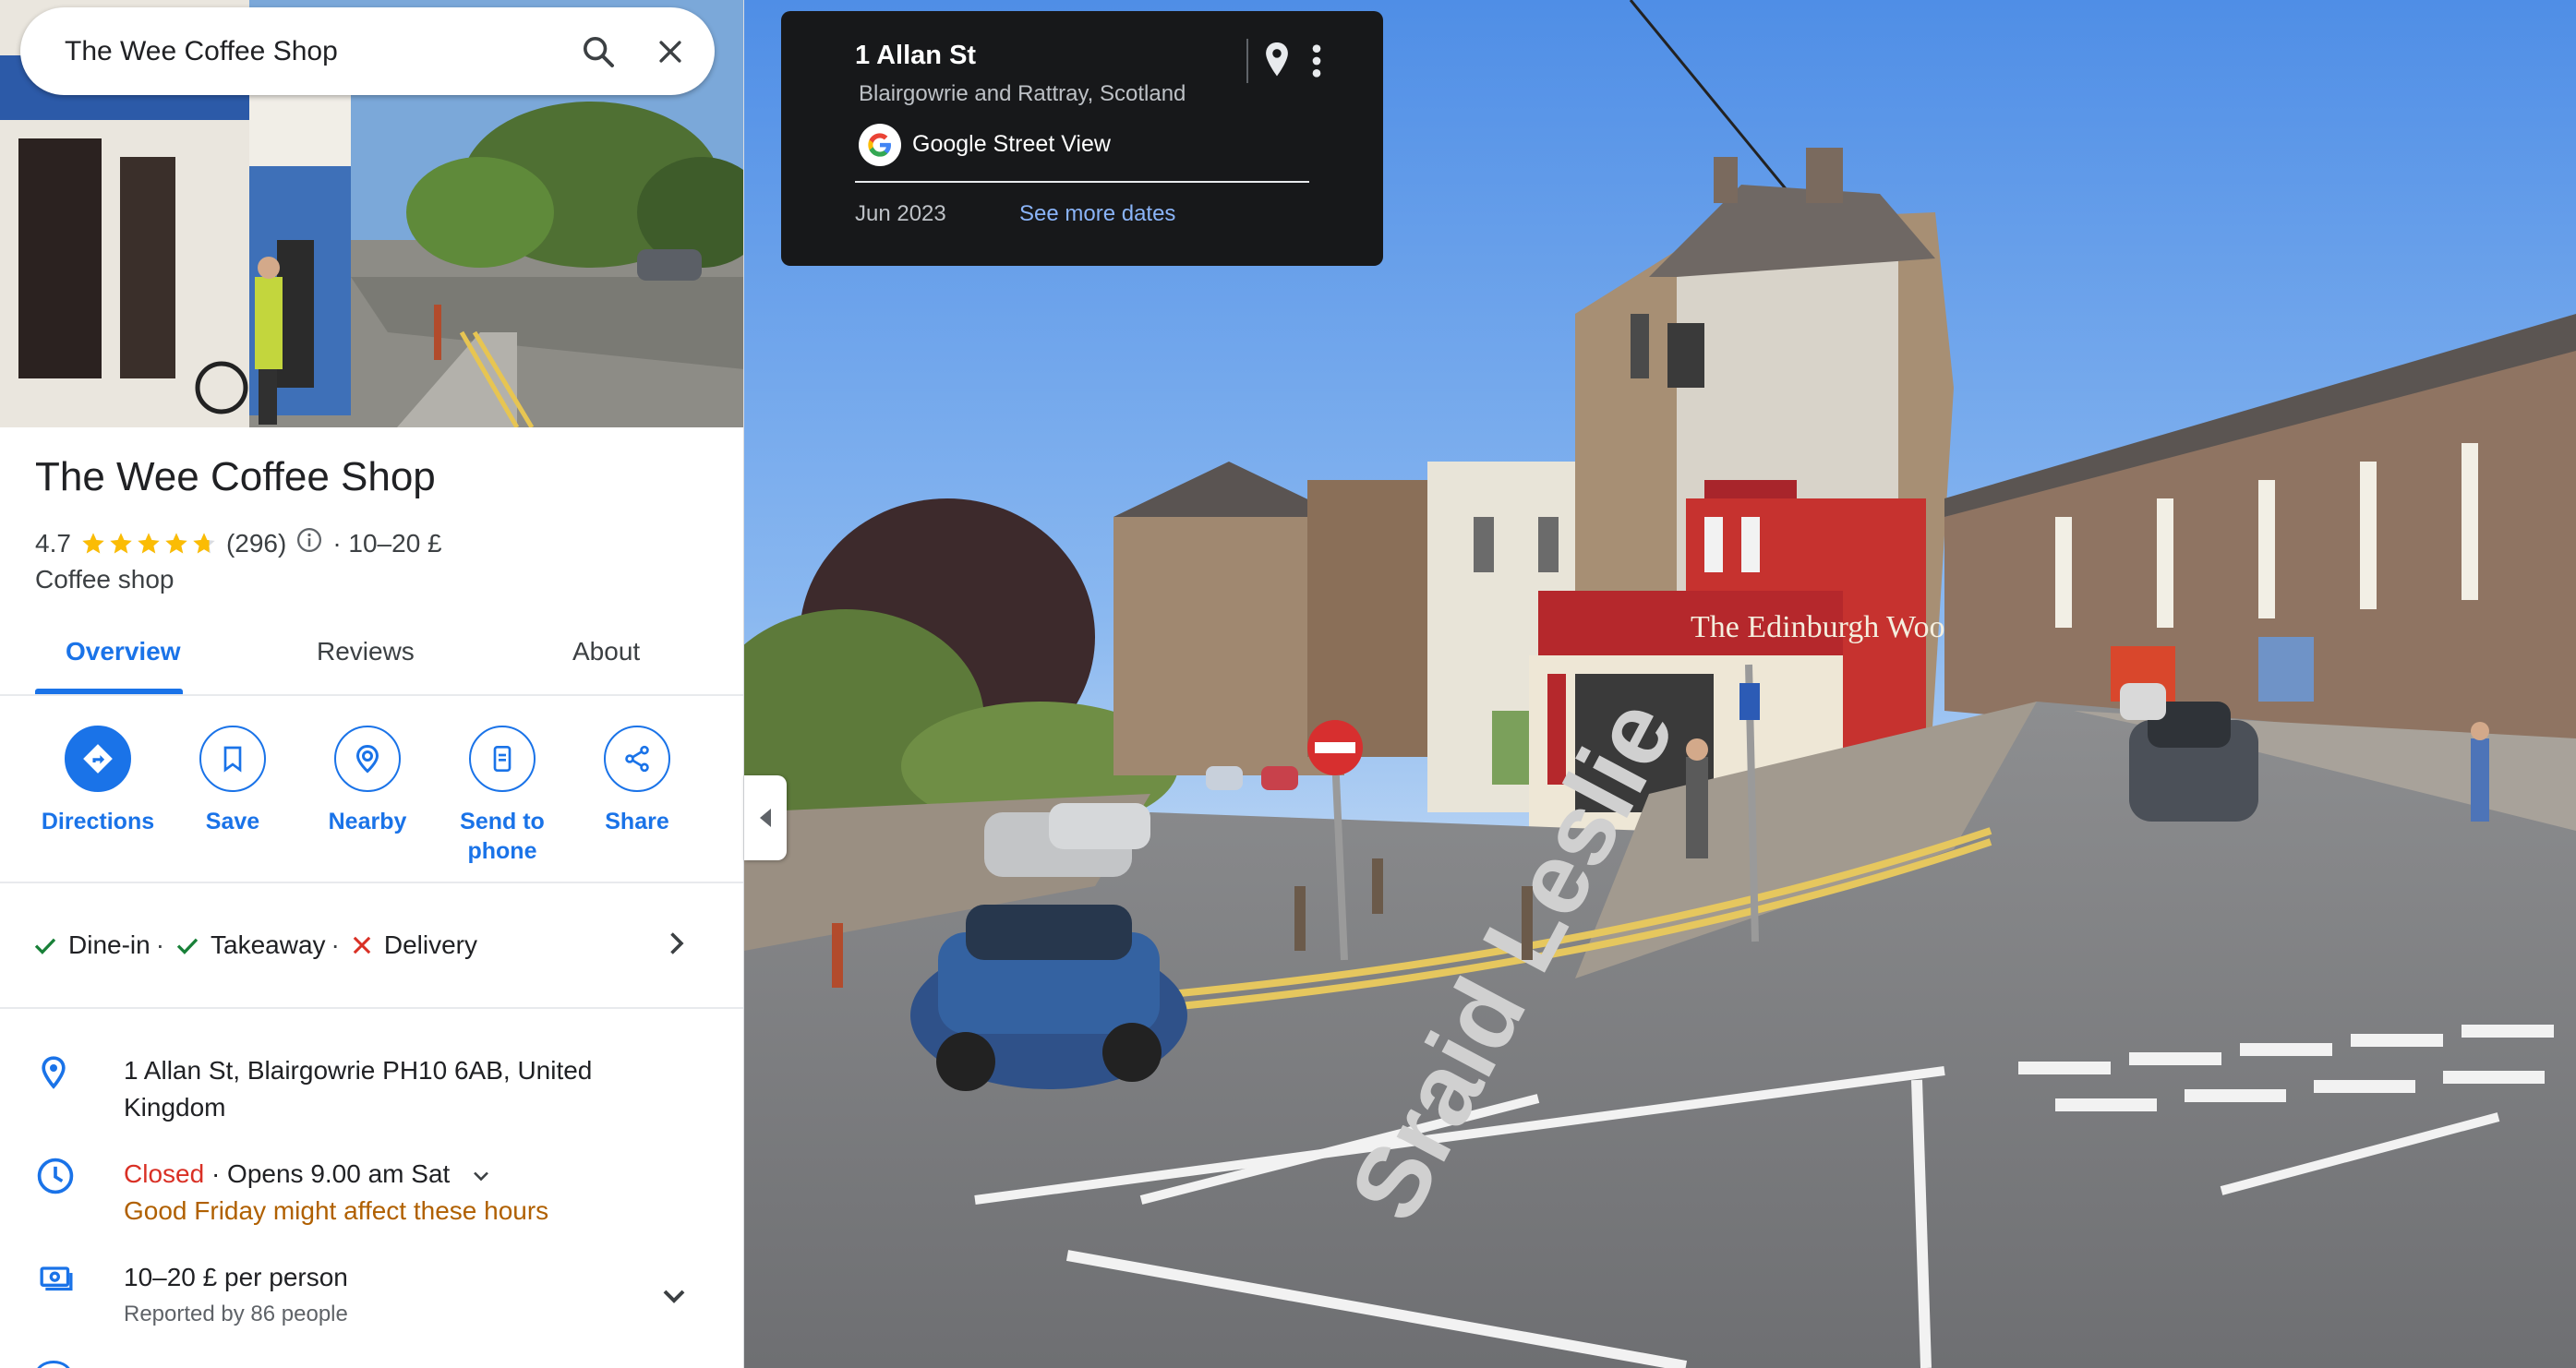  What do you see at coordinates (109, 944) in the screenshot?
I see `dine-in-label: Dine-in` at bounding box center [109, 944].